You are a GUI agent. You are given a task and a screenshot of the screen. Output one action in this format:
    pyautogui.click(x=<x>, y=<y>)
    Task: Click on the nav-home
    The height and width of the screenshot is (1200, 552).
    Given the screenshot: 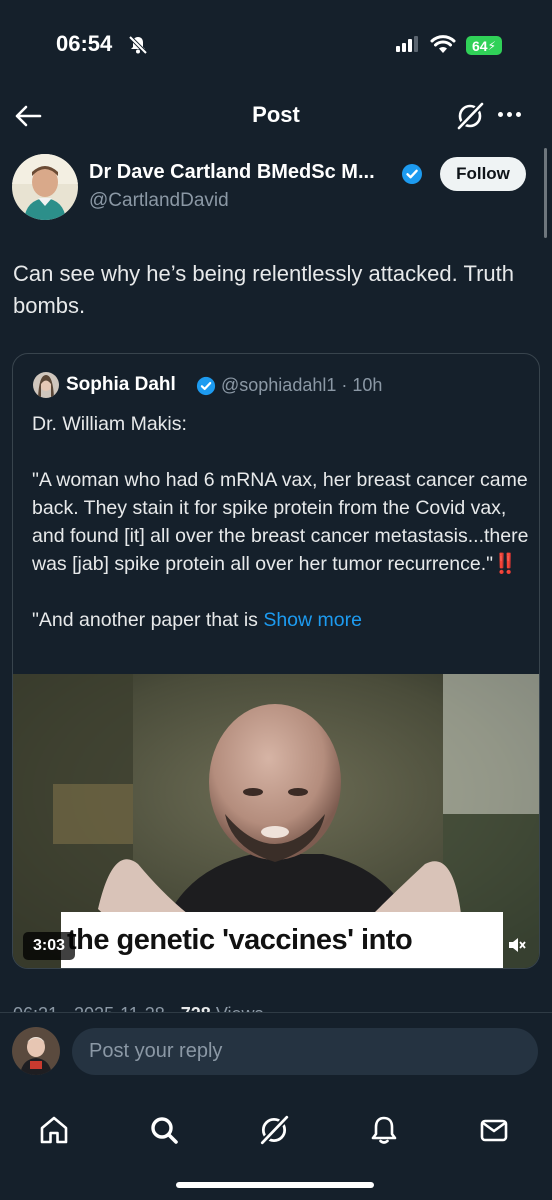 What is the action you would take?
    pyautogui.click(x=54, y=1132)
    